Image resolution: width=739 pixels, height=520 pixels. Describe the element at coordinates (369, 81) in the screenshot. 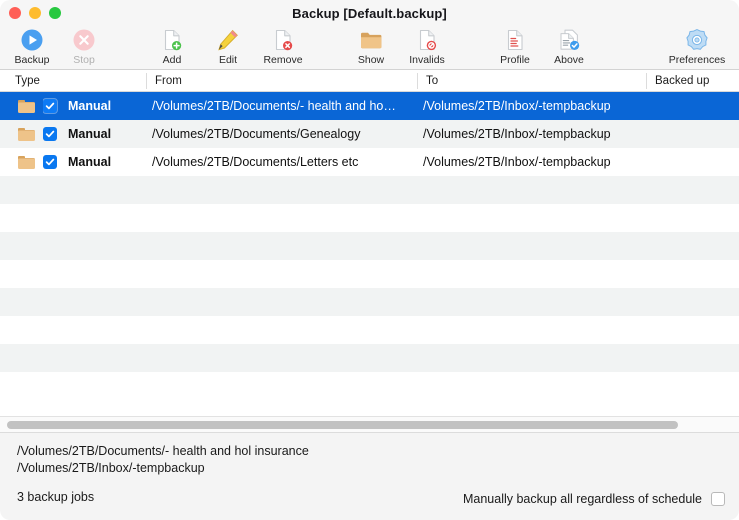

I see `table-column-header: Type From To Backed up` at that location.